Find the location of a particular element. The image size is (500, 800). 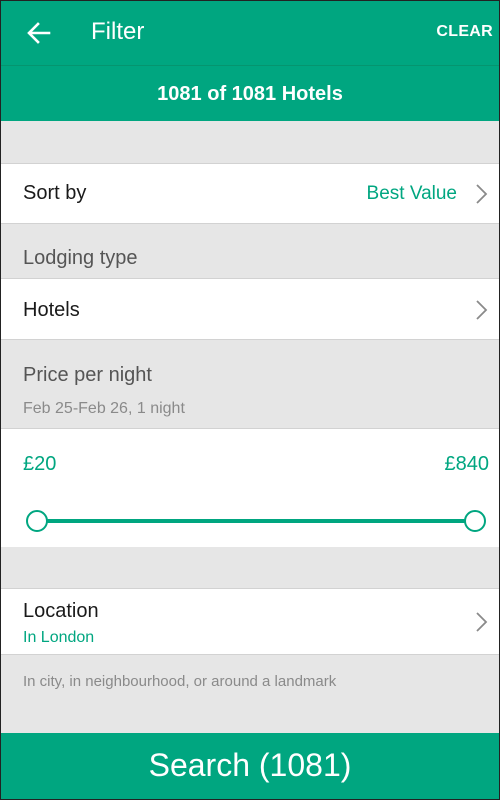

back-button is located at coordinates (39, 33).